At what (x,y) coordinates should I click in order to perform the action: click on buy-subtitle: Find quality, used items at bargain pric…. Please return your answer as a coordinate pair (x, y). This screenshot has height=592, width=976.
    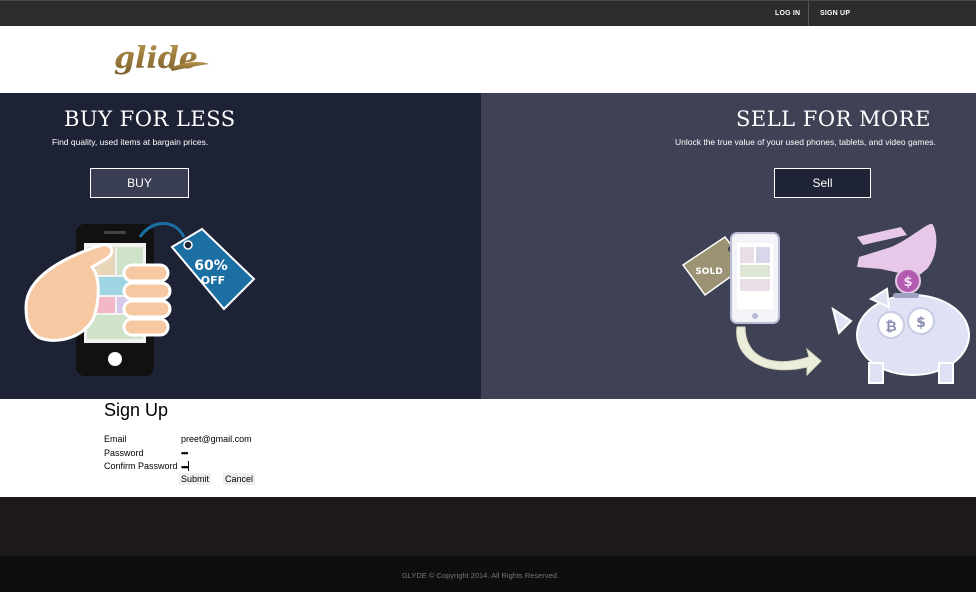
    Looking at the image, I should click on (130, 142).